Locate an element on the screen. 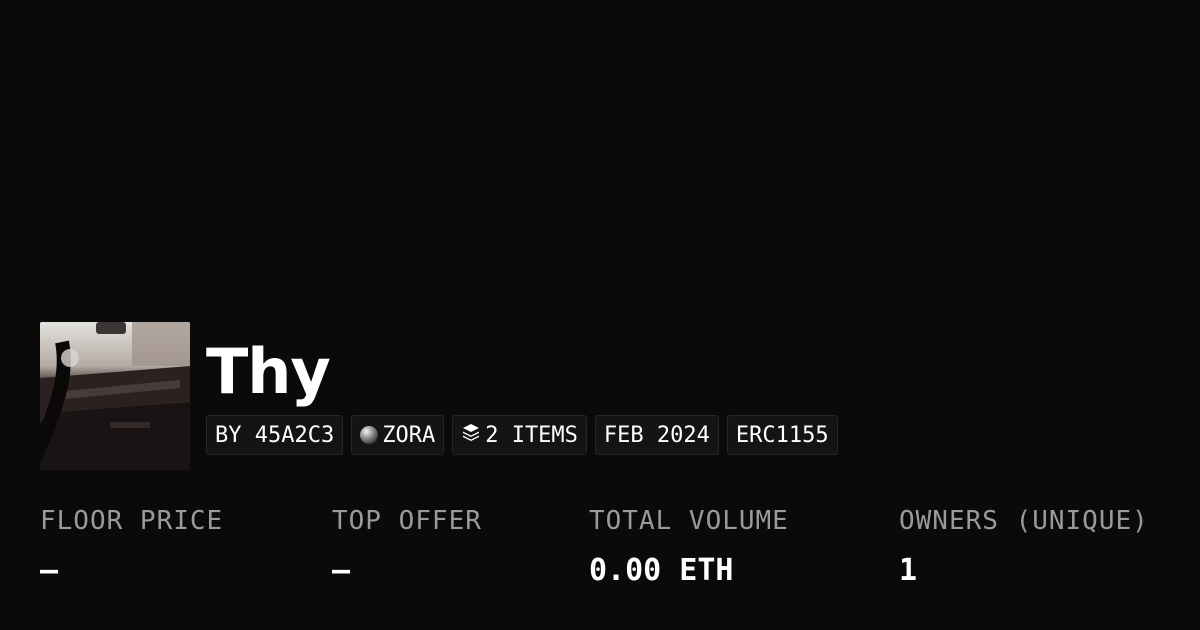 The height and width of the screenshot is (630, 1200). standard-tag: ERC1155 is located at coordinates (782, 435).